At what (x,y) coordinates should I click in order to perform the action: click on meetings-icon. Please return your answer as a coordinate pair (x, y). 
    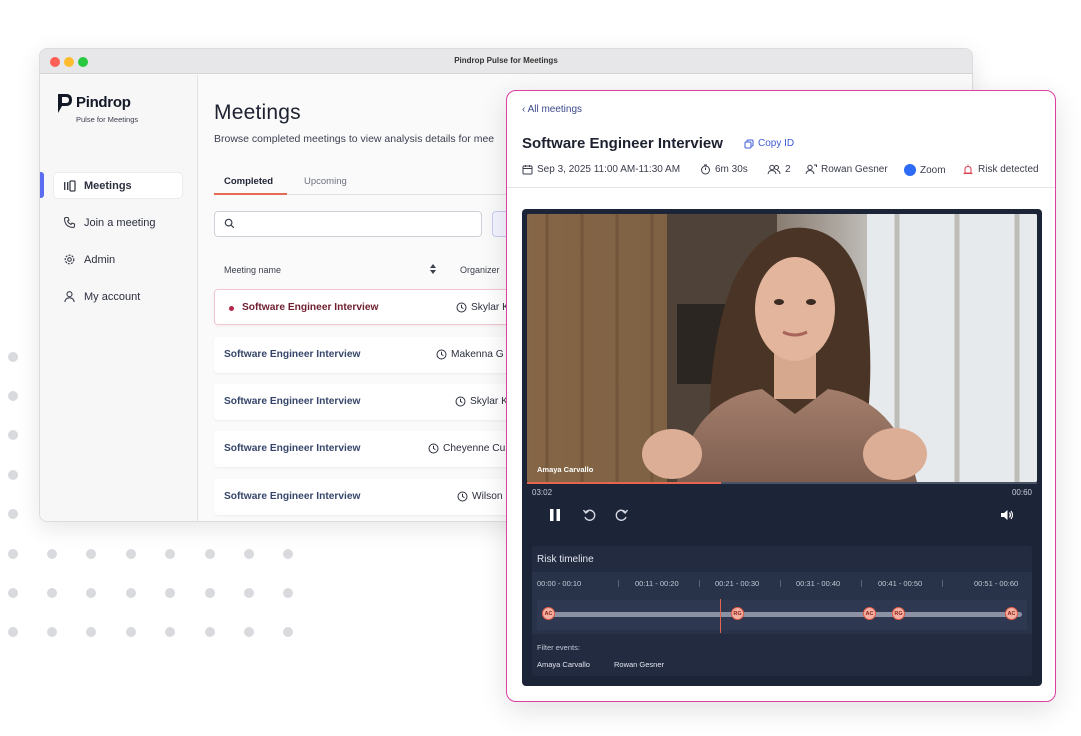
    Looking at the image, I should click on (69, 186).